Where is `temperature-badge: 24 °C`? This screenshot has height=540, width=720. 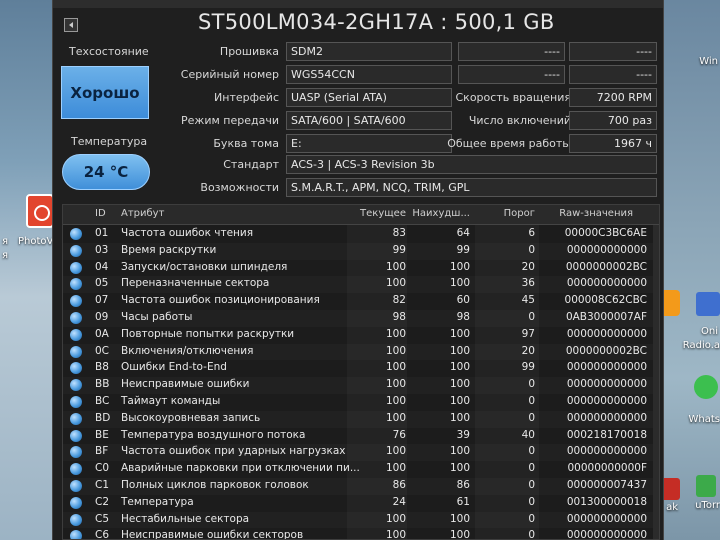
temperature-badge: 24 °C is located at coordinates (106, 172).